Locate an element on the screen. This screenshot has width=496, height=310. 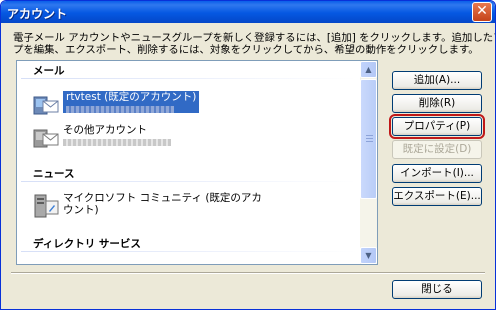
news-server-icon is located at coordinates (46, 206).